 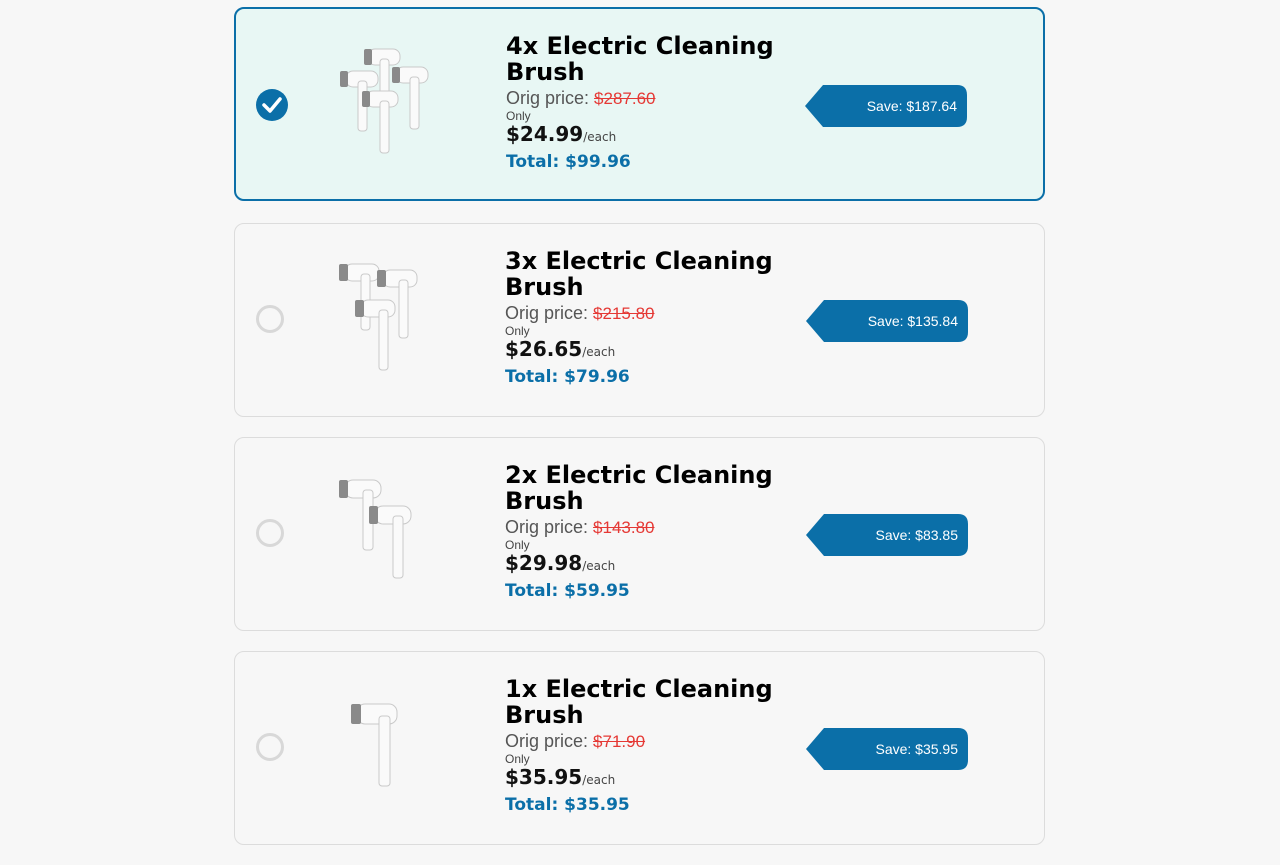 I want to click on unit-price-line: $35.95/each, so click(x=655, y=778).